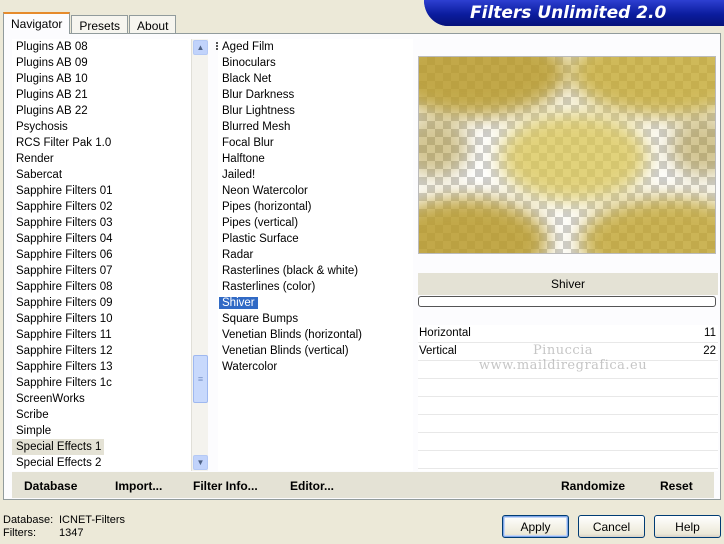  I want to click on param-value: 22, so click(709, 351).